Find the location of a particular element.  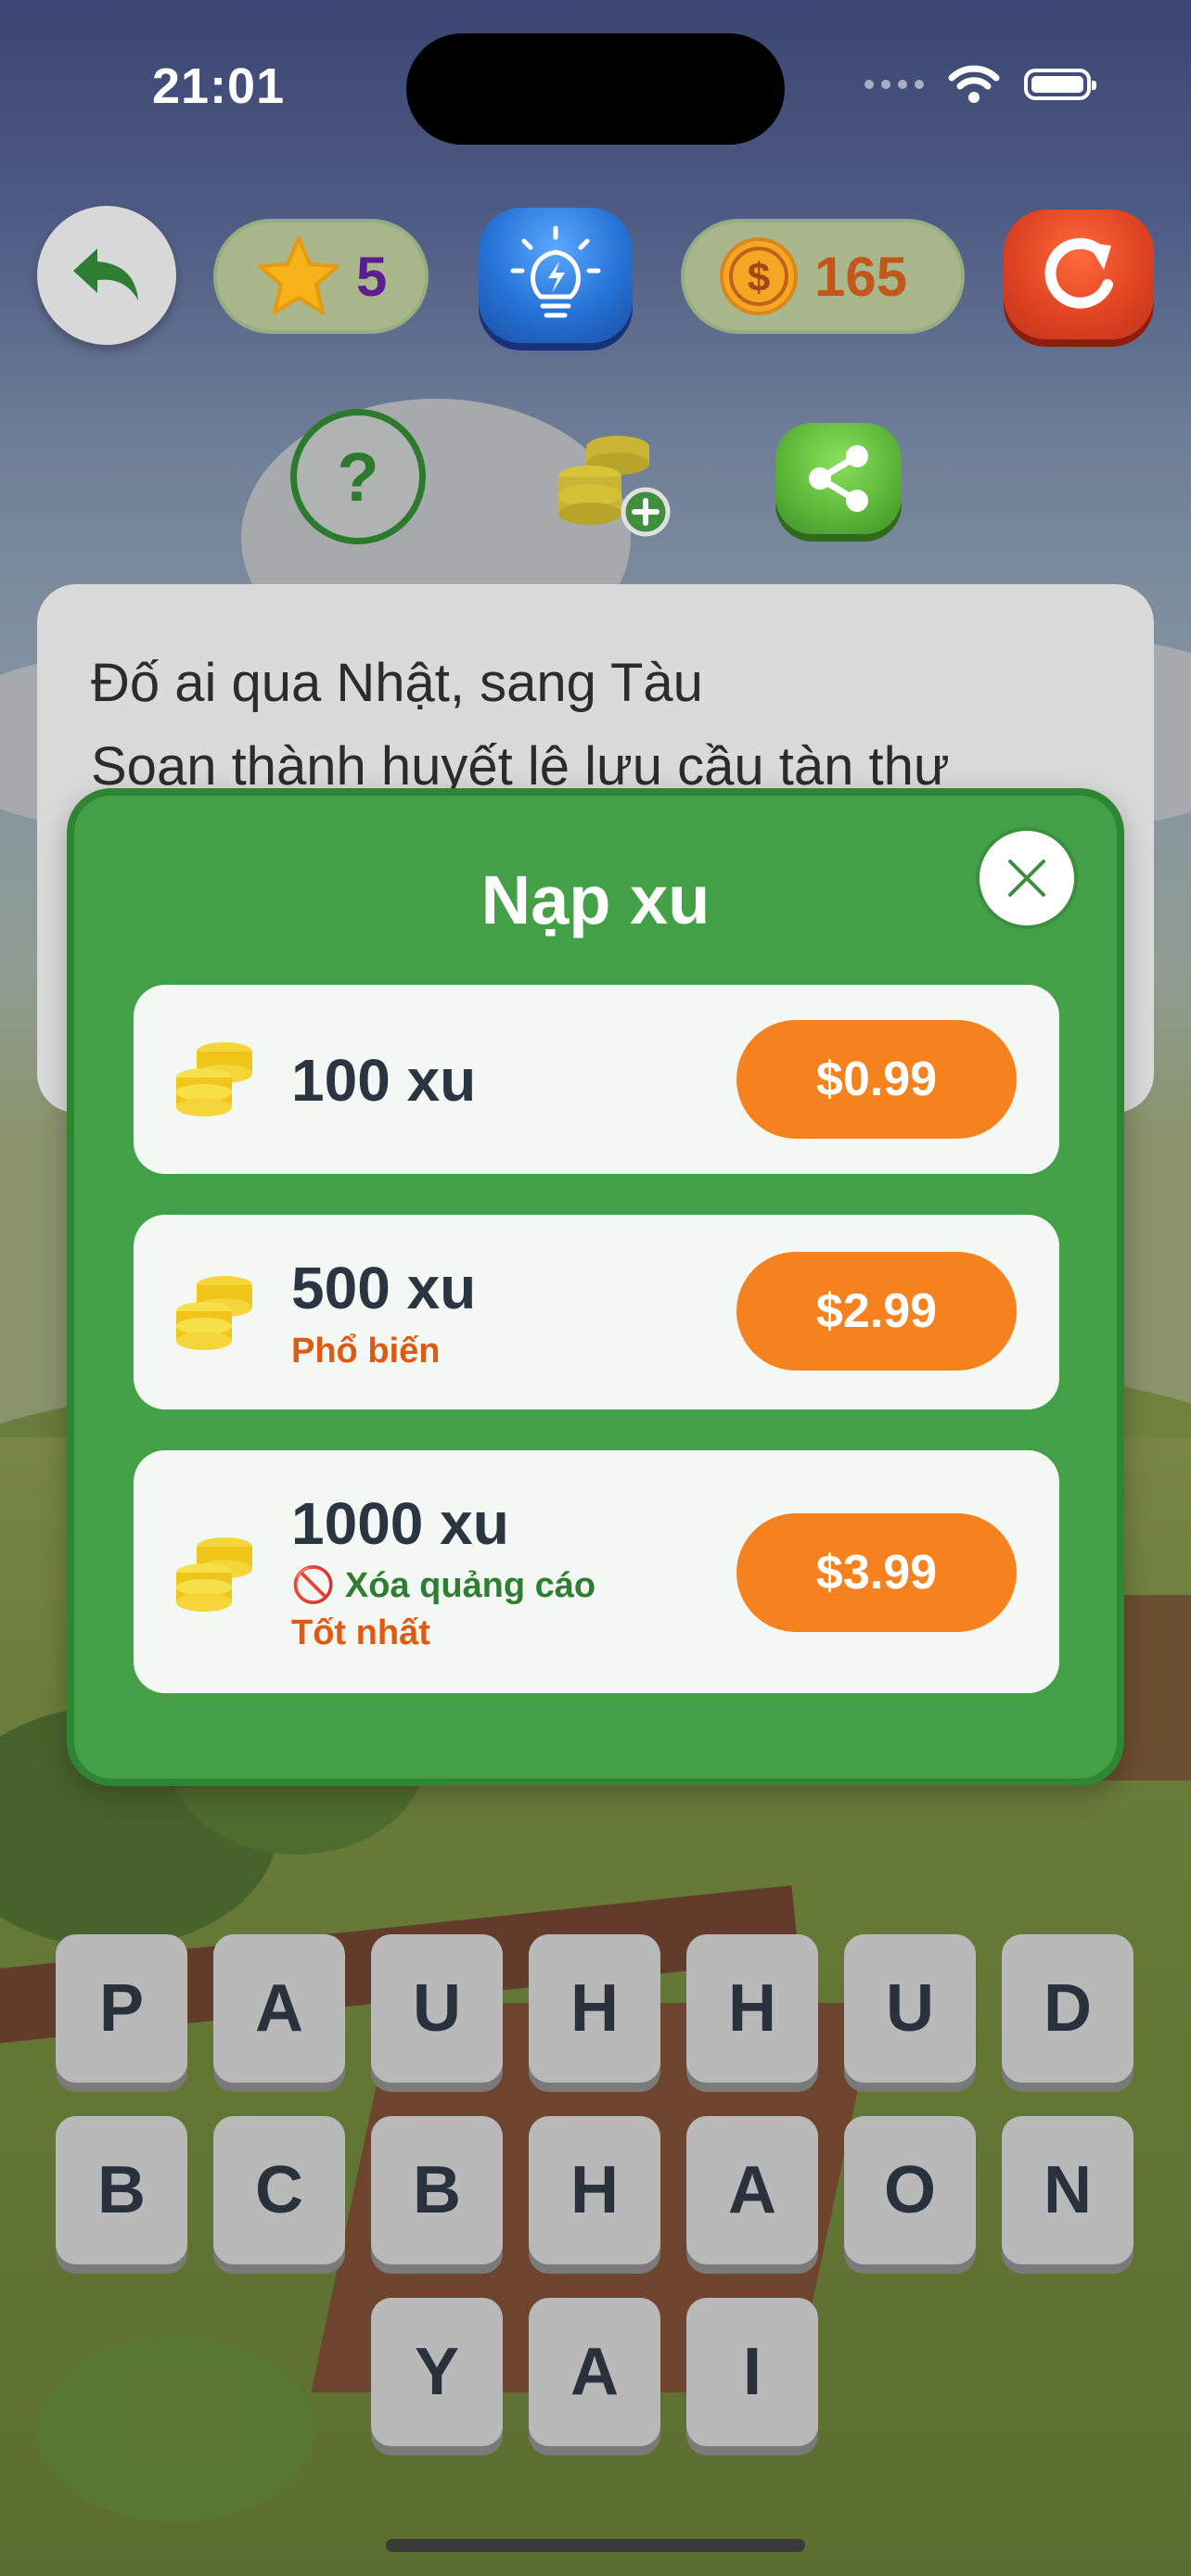

letter-key: O is located at coordinates (910, 2190).